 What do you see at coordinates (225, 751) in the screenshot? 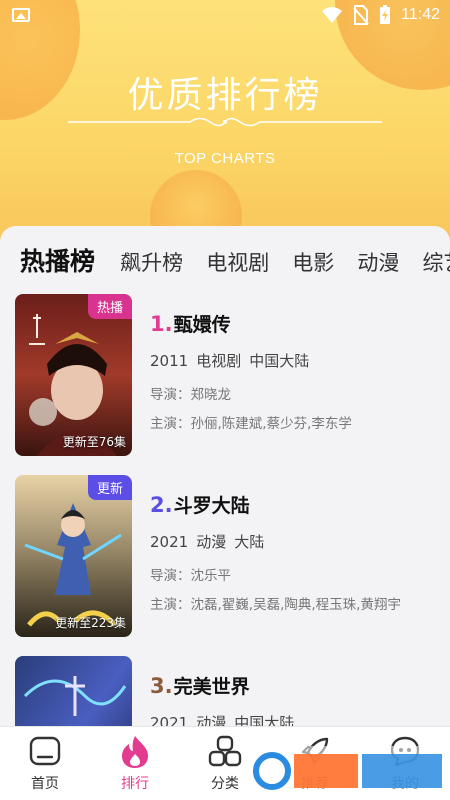
I see `grid-icon` at bounding box center [225, 751].